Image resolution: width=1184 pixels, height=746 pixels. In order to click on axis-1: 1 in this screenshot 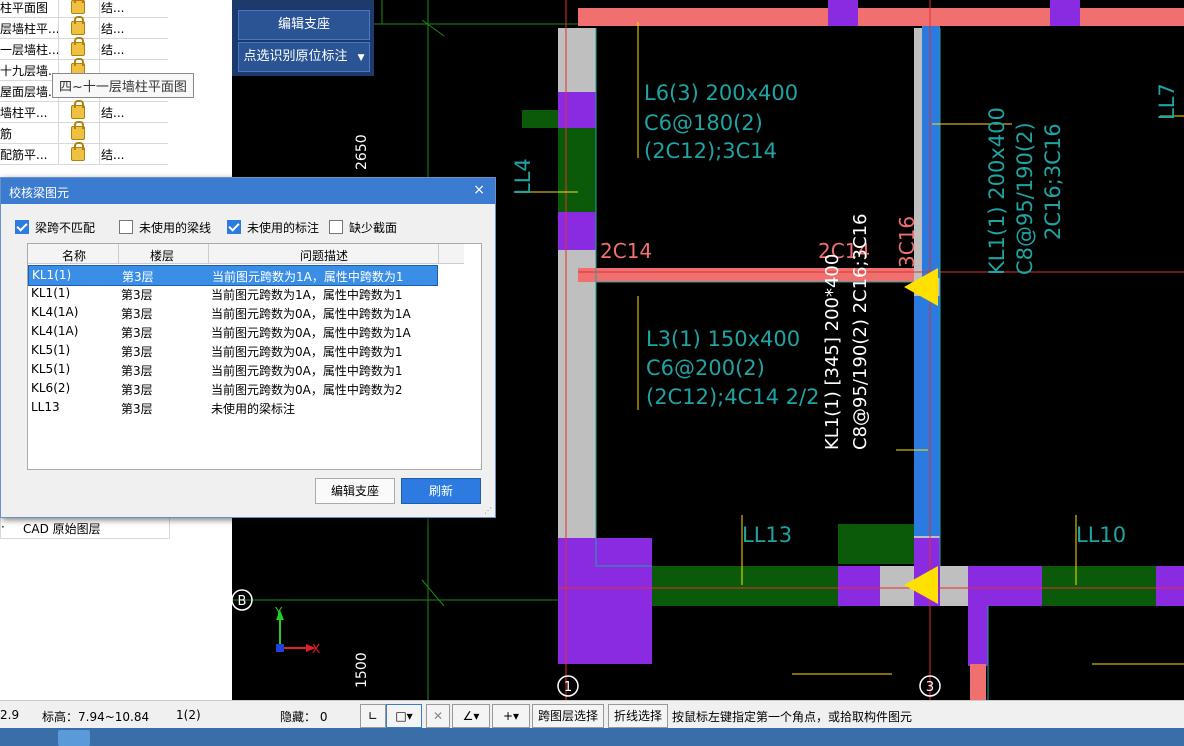, I will do `click(568, 687)`.